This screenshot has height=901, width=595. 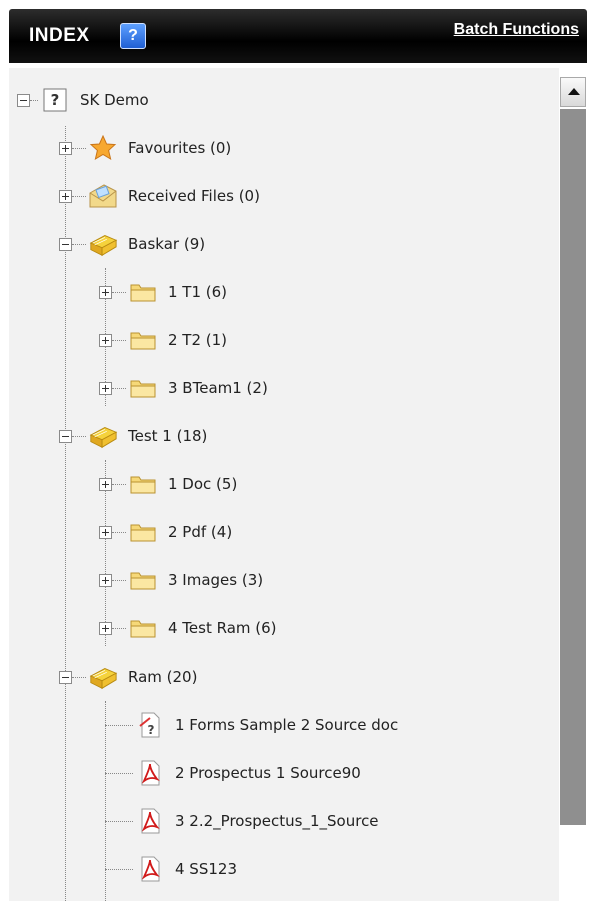 What do you see at coordinates (216, 580) in the screenshot?
I see `tree-label: 3 Images (3)` at bounding box center [216, 580].